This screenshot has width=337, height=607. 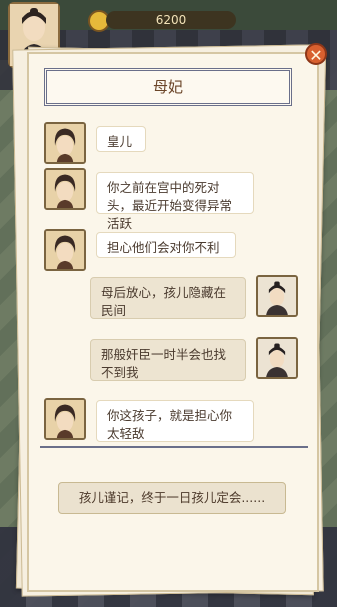 I want to click on money-counter: 6200, so click(x=171, y=20).